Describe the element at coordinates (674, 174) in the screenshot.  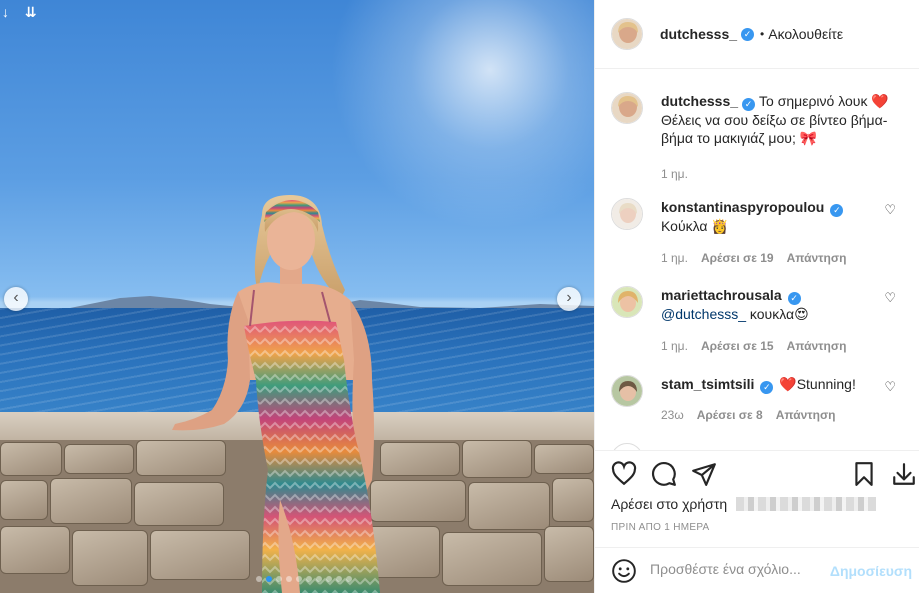
I see `caption-age: 1 ημ.` at that location.